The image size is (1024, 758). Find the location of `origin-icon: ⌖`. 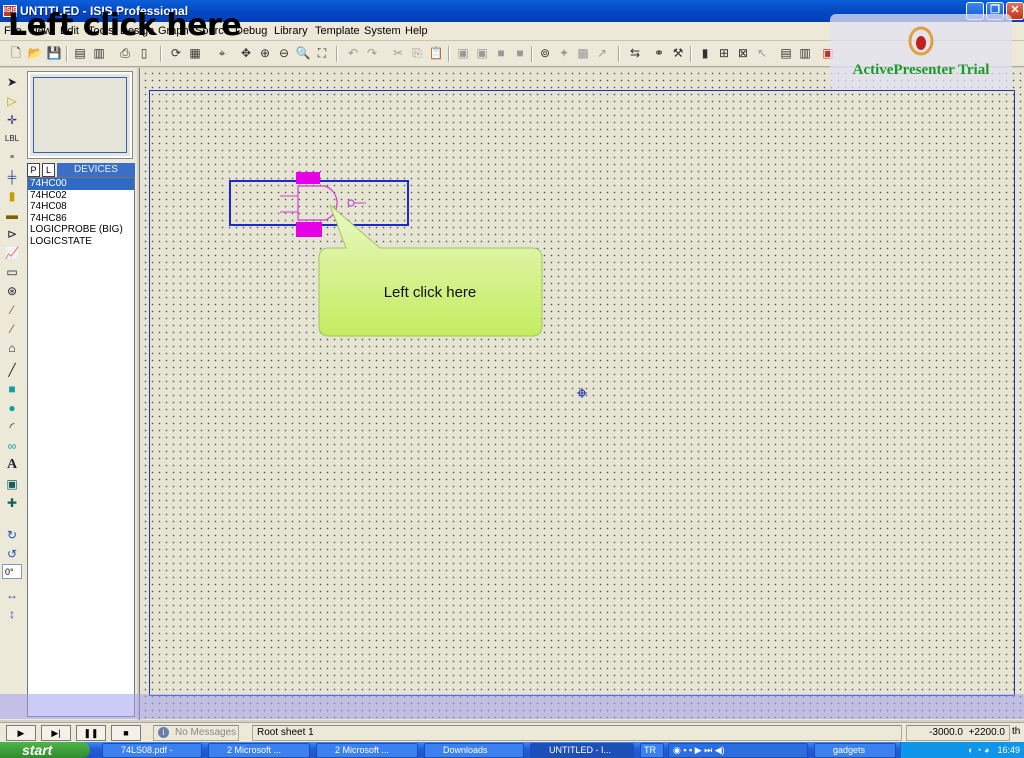

origin-icon: ⌖ is located at coordinates (222, 53).